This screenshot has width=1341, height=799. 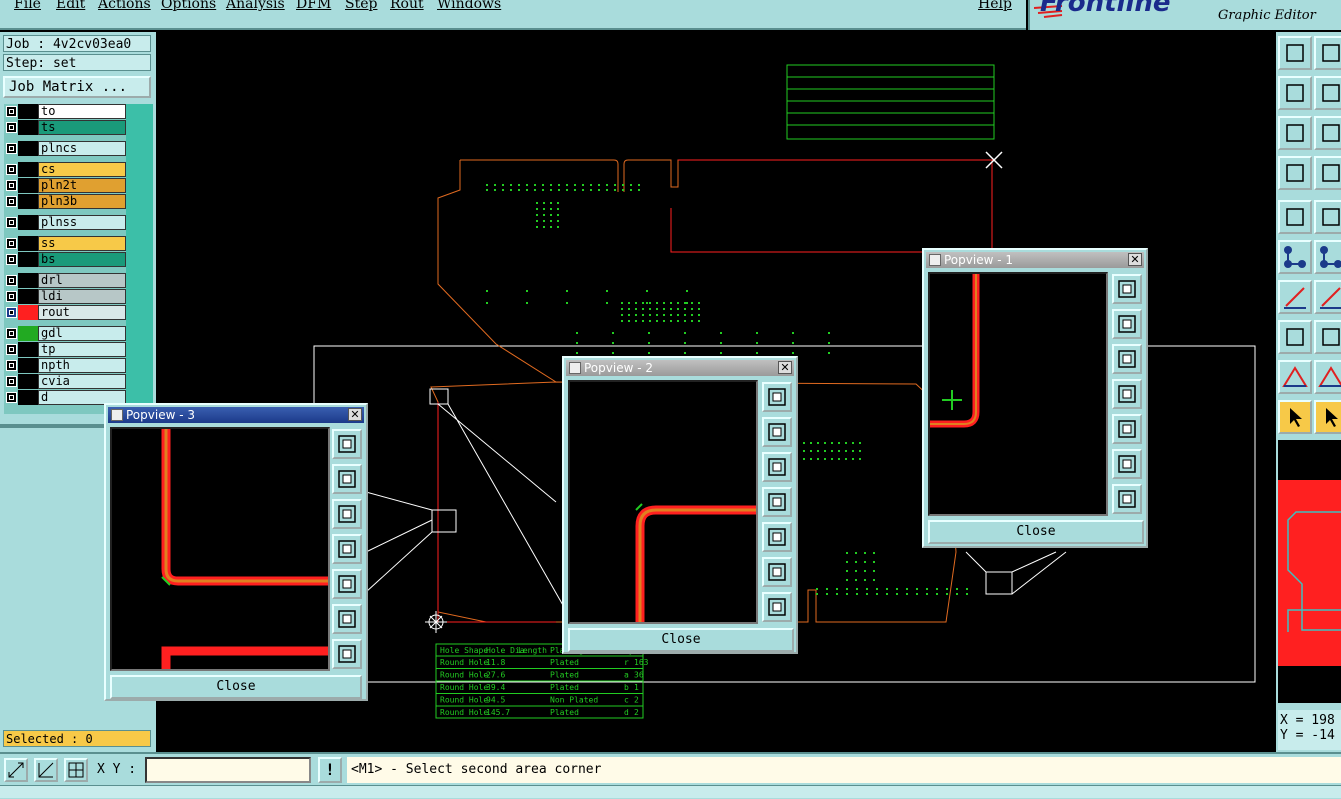 I want to click on net-icon, so click(x=1295, y=257).